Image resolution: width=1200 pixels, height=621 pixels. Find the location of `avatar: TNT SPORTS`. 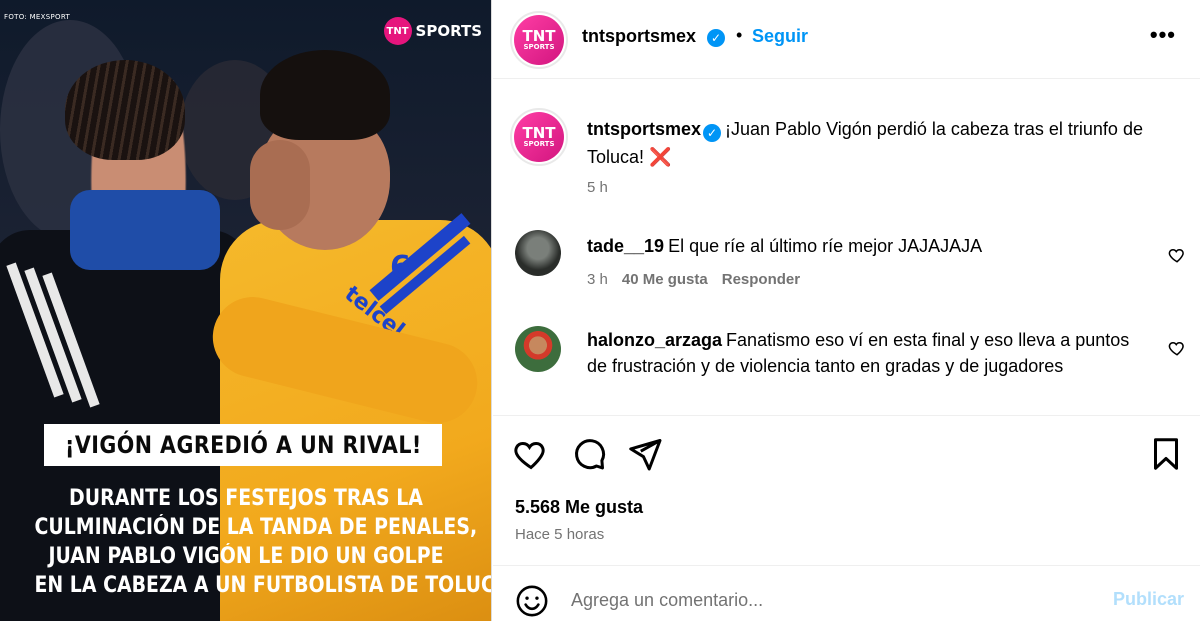

avatar: TNT SPORTS is located at coordinates (539, 40).